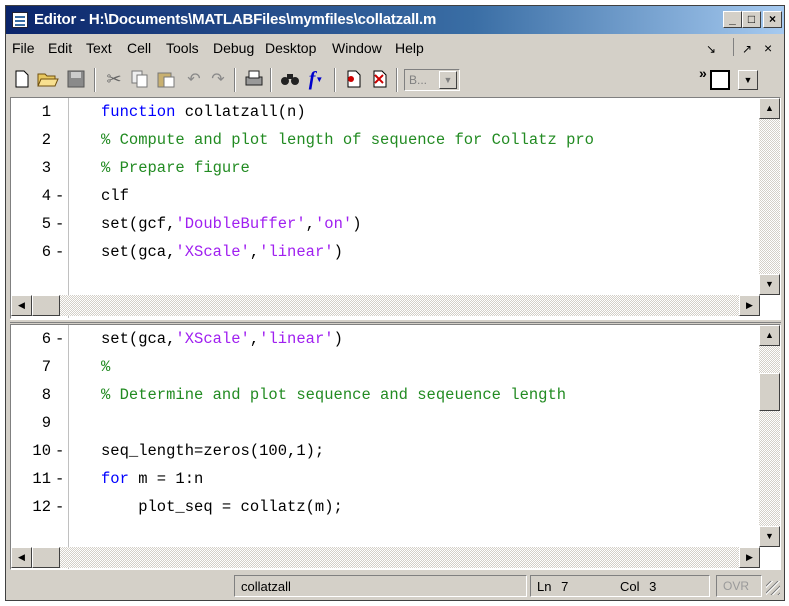 Image resolution: width=789 pixels, height=606 pixels. I want to click on undo-icon: ↶, so click(194, 79).